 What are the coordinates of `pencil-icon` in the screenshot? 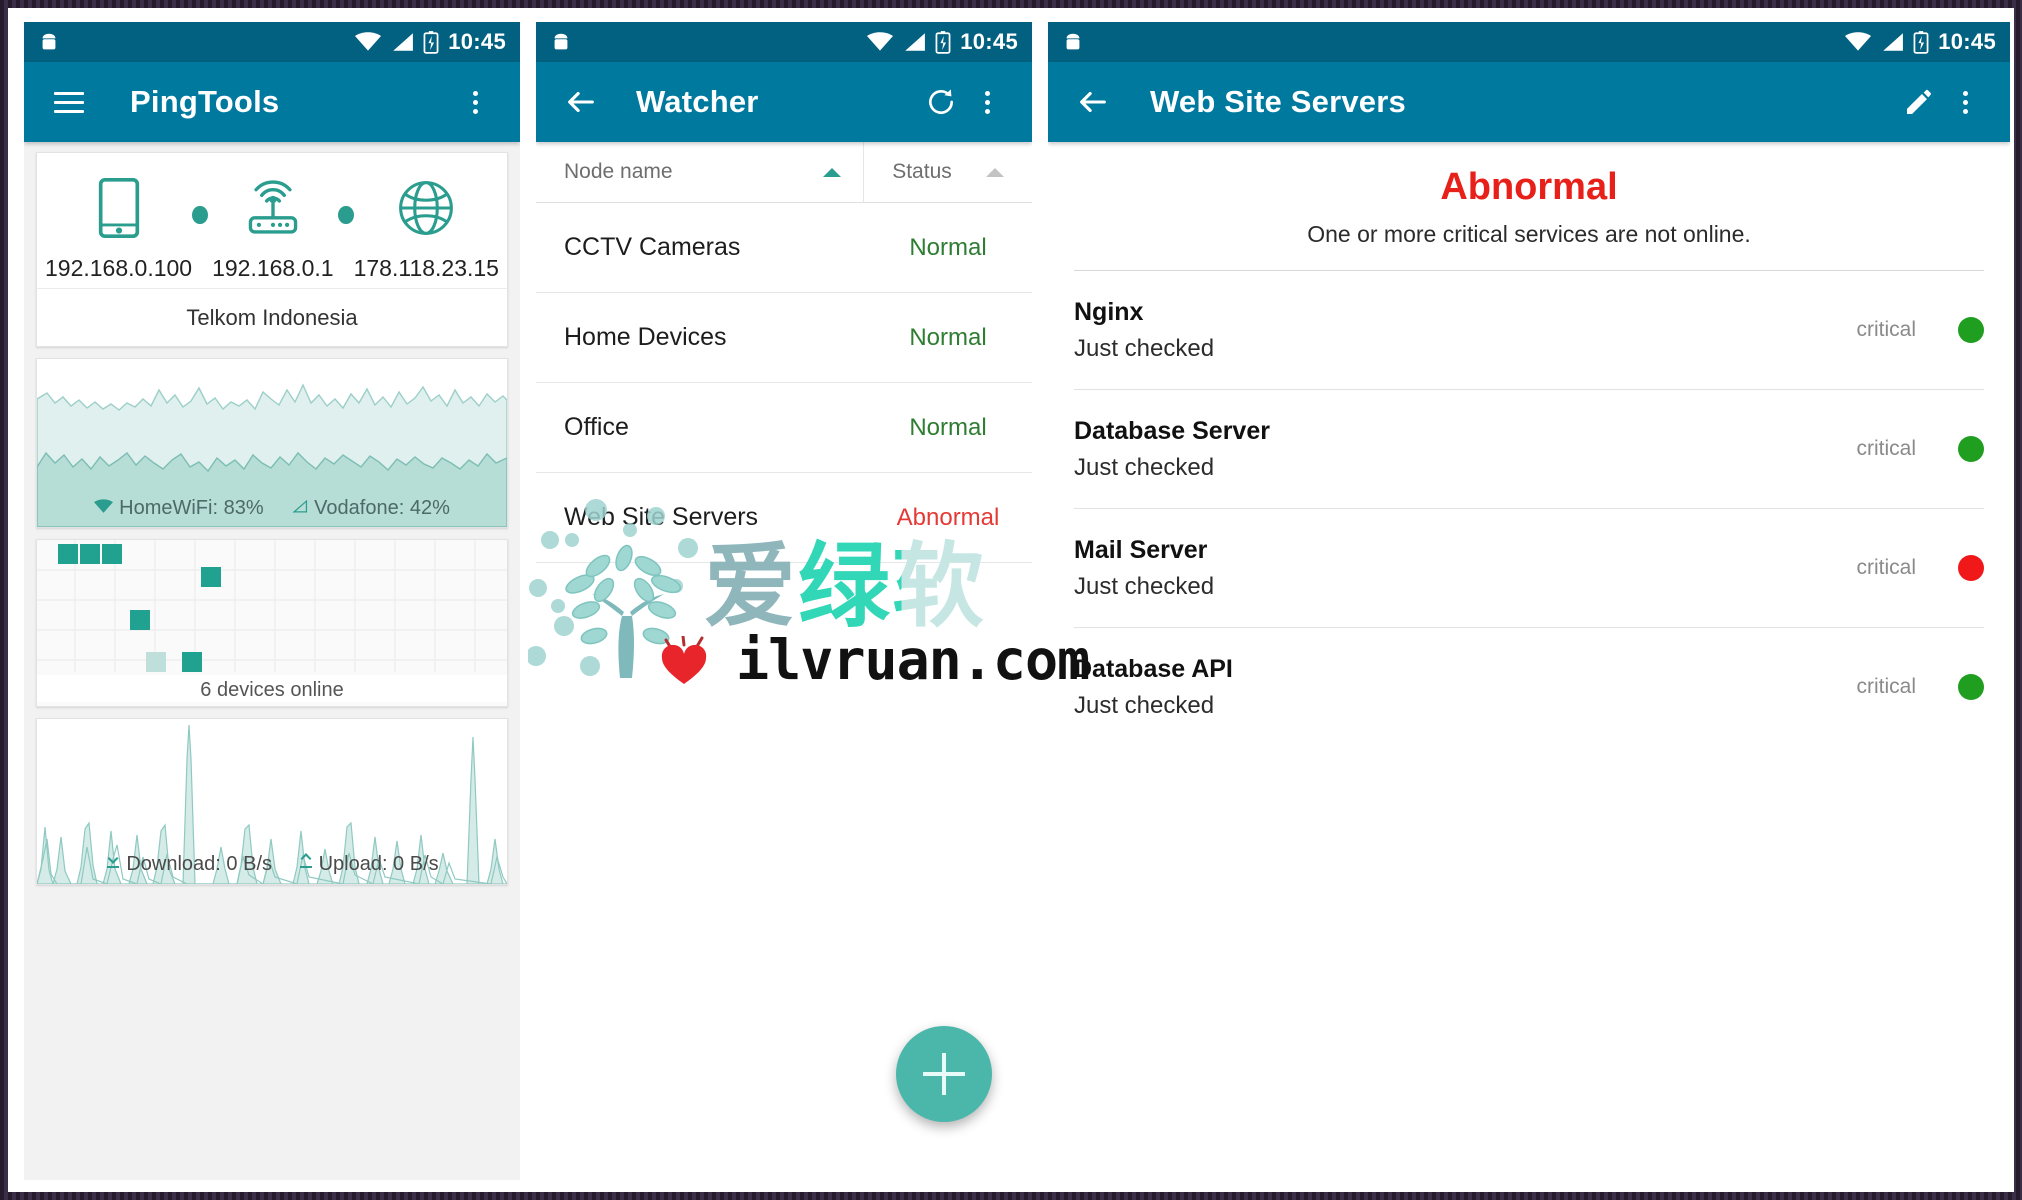 It's located at (1919, 102).